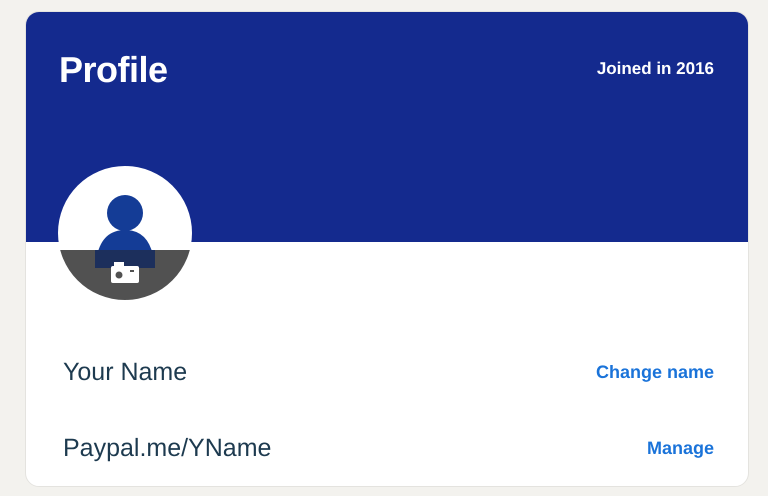 The image size is (768, 496). I want to click on joined-date: Joined in 2016, so click(655, 69).